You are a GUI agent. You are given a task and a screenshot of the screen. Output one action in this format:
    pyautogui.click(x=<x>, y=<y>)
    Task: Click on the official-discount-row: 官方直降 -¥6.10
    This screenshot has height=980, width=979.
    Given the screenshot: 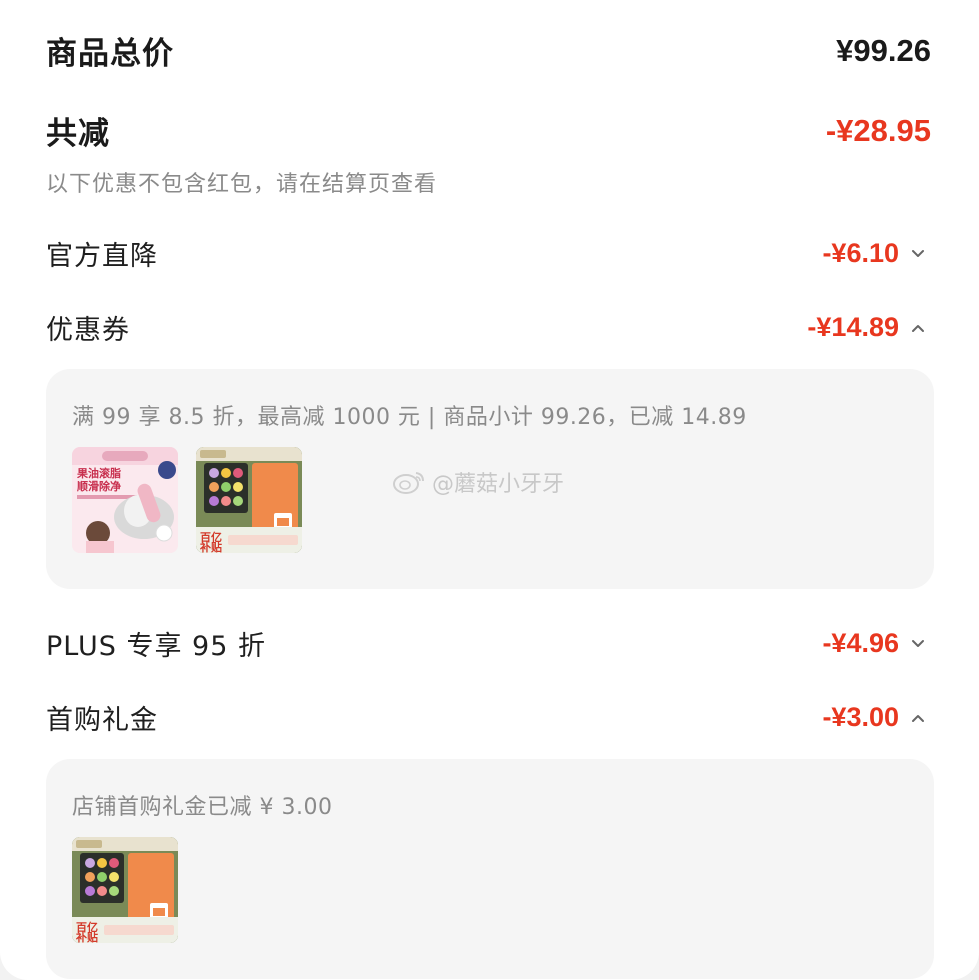 What is the action you would take?
    pyautogui.click(x=488, y=253)
    